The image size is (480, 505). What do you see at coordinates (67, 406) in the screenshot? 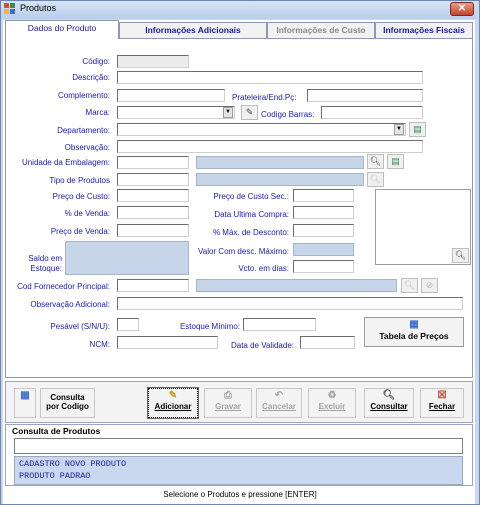
I see `consulta-codigo-line2: por Codigo` at bounding box center [67, 406].